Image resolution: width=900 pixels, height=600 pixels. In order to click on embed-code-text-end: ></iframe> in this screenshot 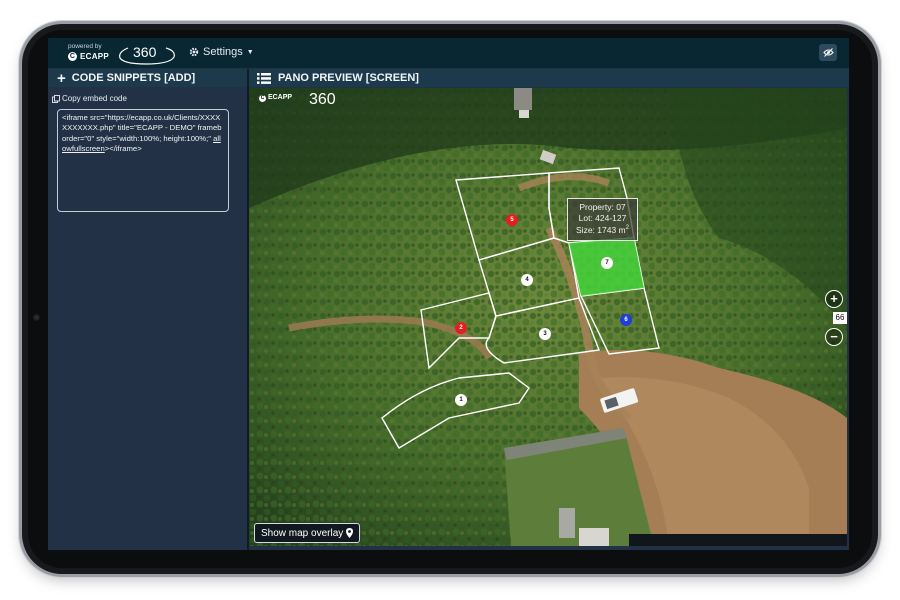, I will do `click(123, 148)`.